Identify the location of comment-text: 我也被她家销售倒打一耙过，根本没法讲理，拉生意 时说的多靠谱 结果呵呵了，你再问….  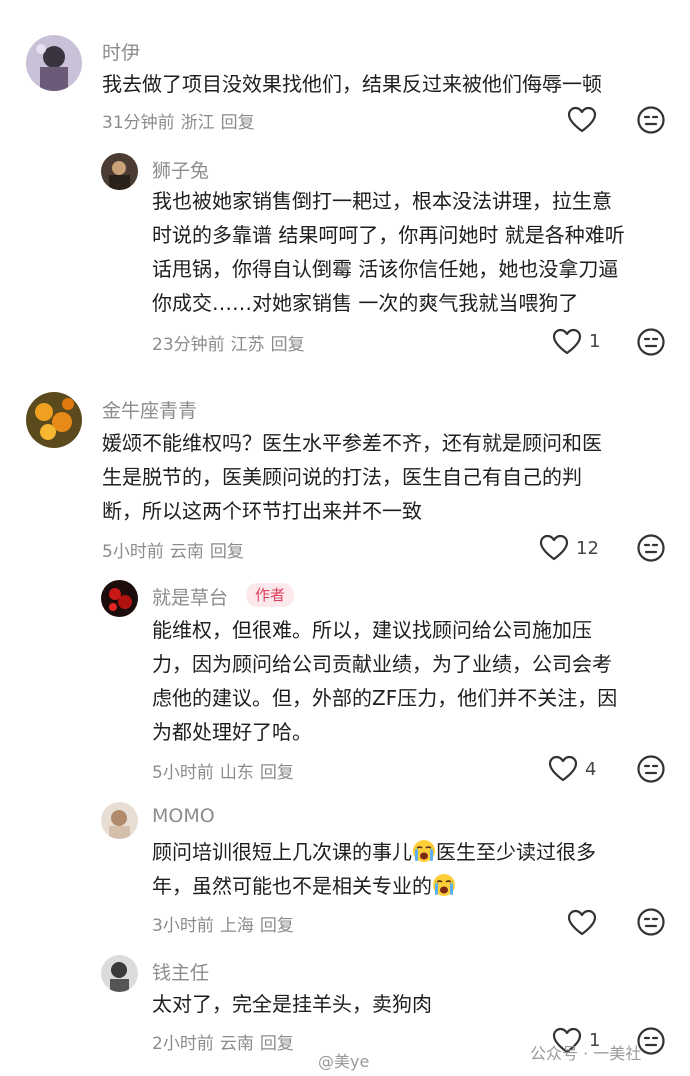
(388, 252).